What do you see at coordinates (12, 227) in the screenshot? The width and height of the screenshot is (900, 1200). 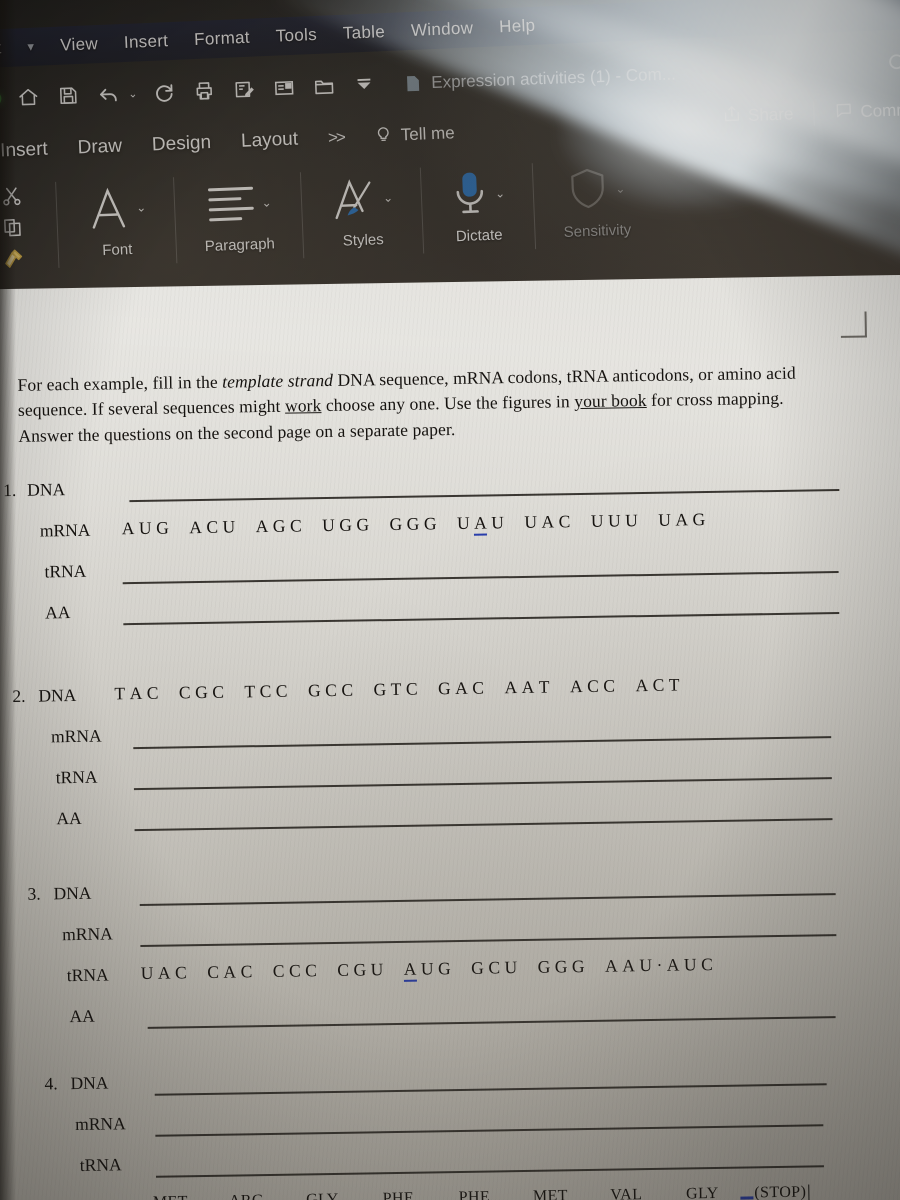 I see `copy-icon` at bounding box center [12, 227].